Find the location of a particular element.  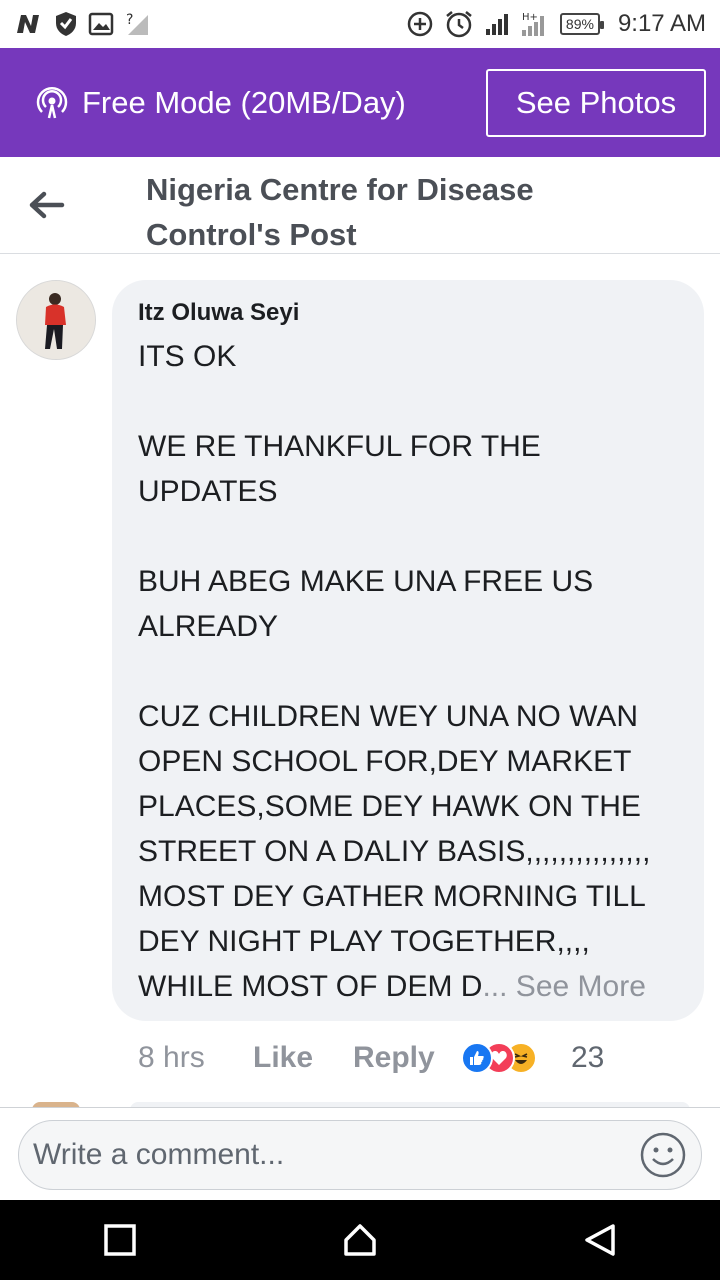

signal-icon is located at coordinates (497, 24).